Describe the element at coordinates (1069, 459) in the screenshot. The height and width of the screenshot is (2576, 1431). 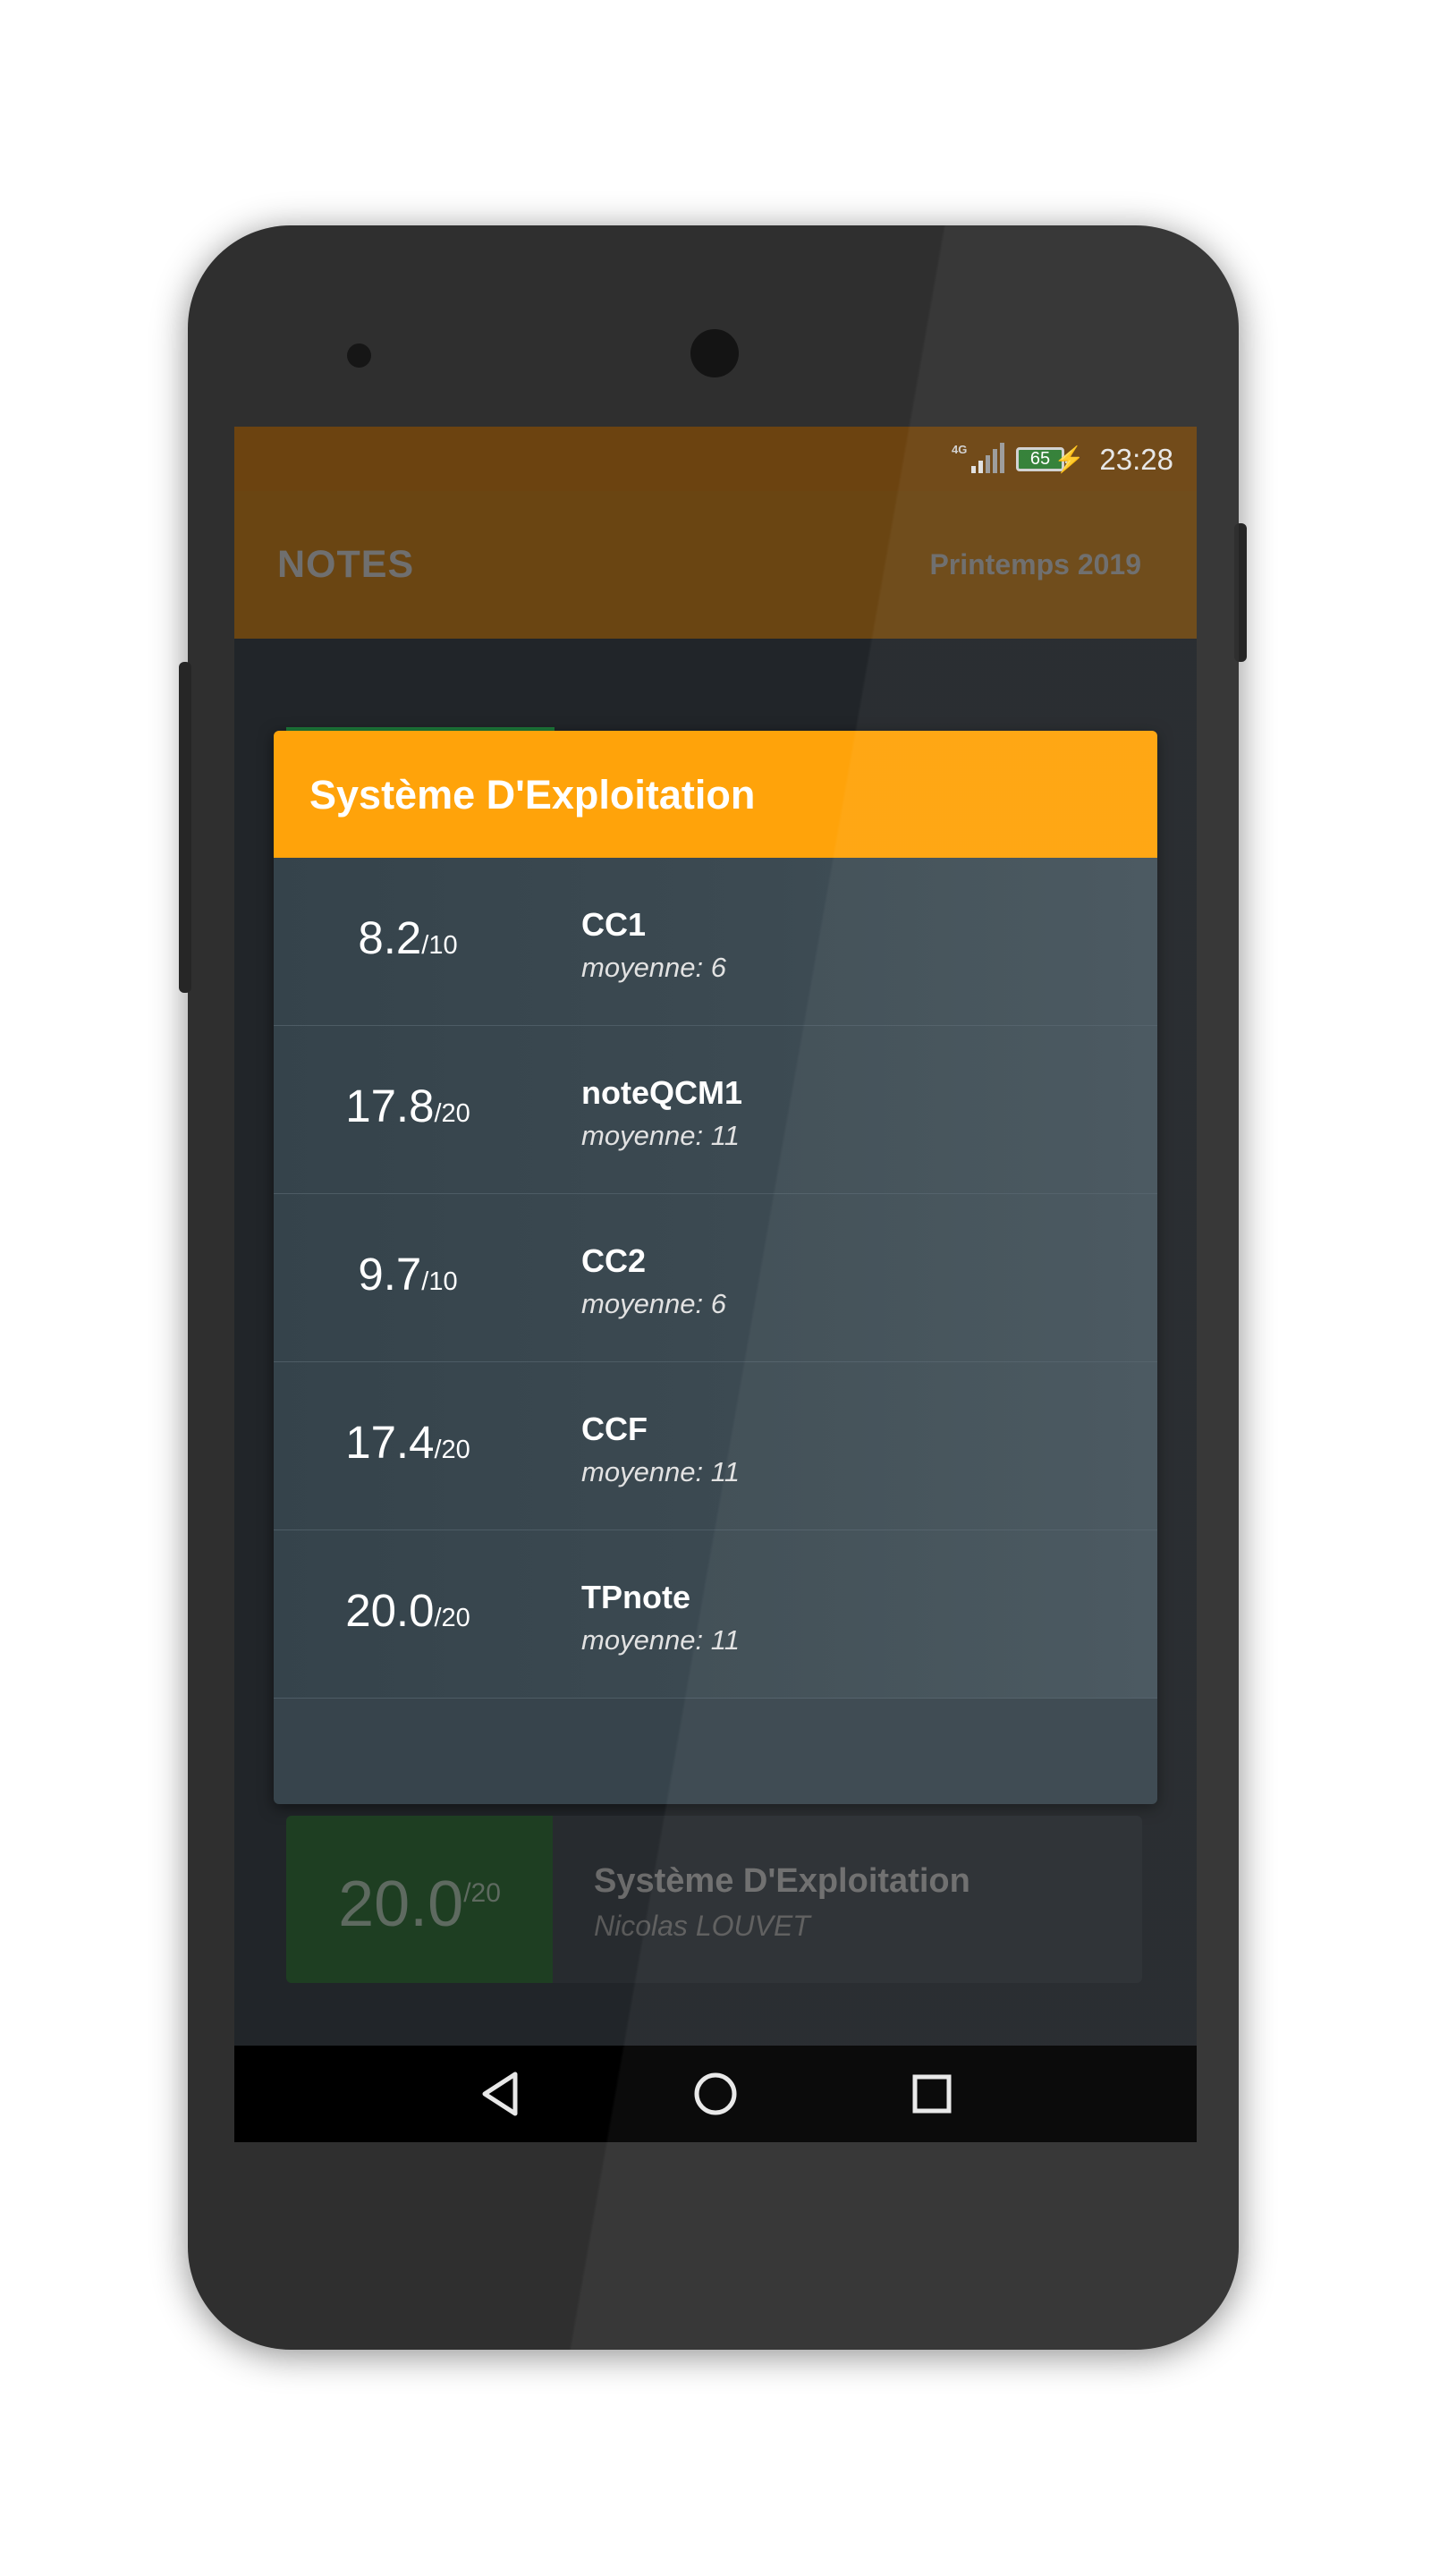
I see `charging-icon: ⚡` at that location.